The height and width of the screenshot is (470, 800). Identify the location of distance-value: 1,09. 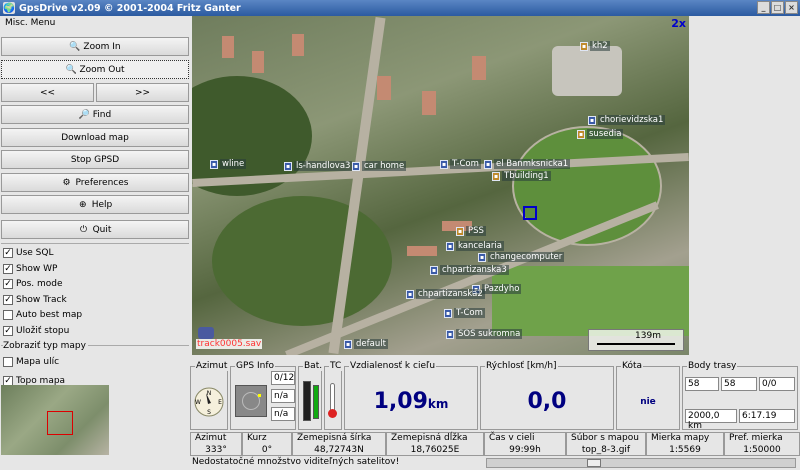
(400, 401).